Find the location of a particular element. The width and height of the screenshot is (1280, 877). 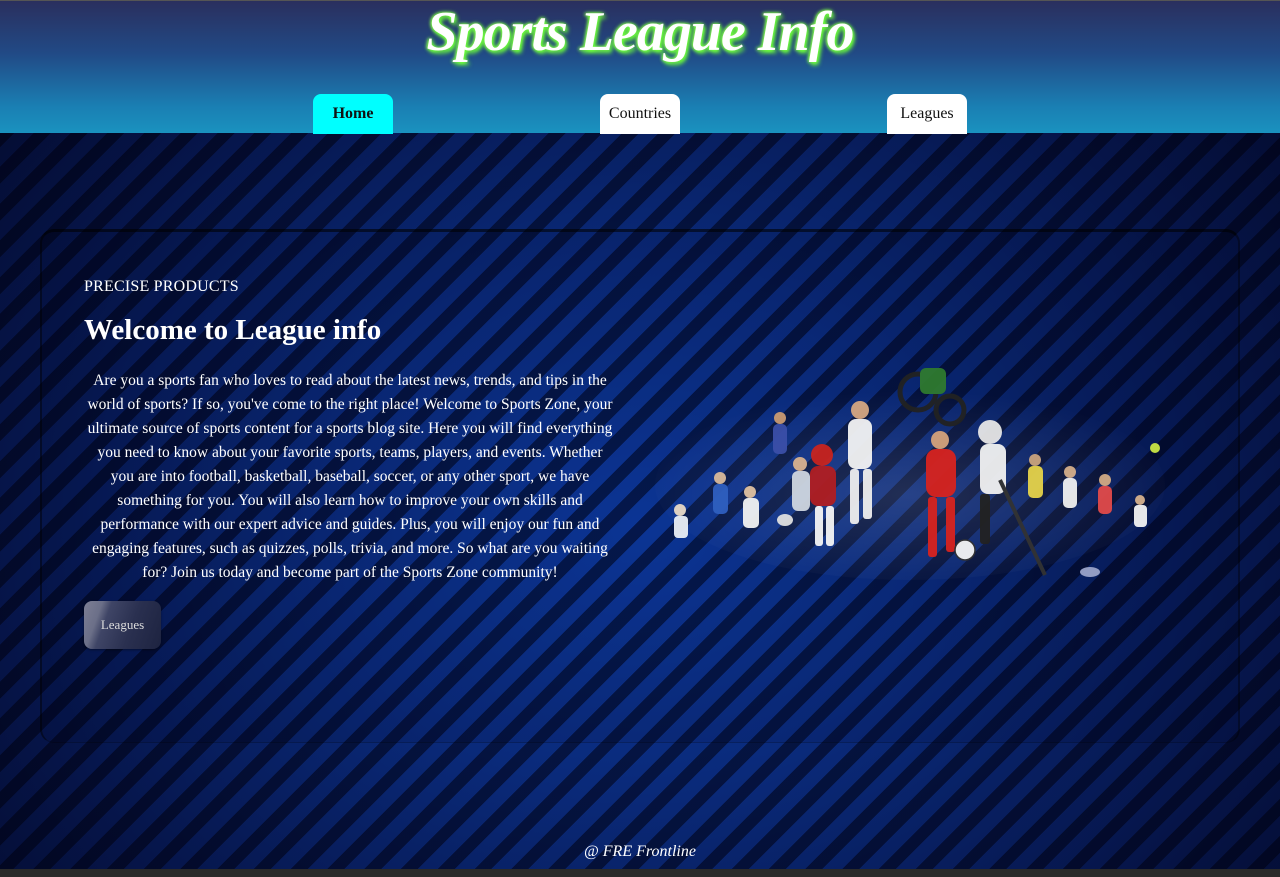

nav-tab-home: Home is located at coordinates (353, 114).